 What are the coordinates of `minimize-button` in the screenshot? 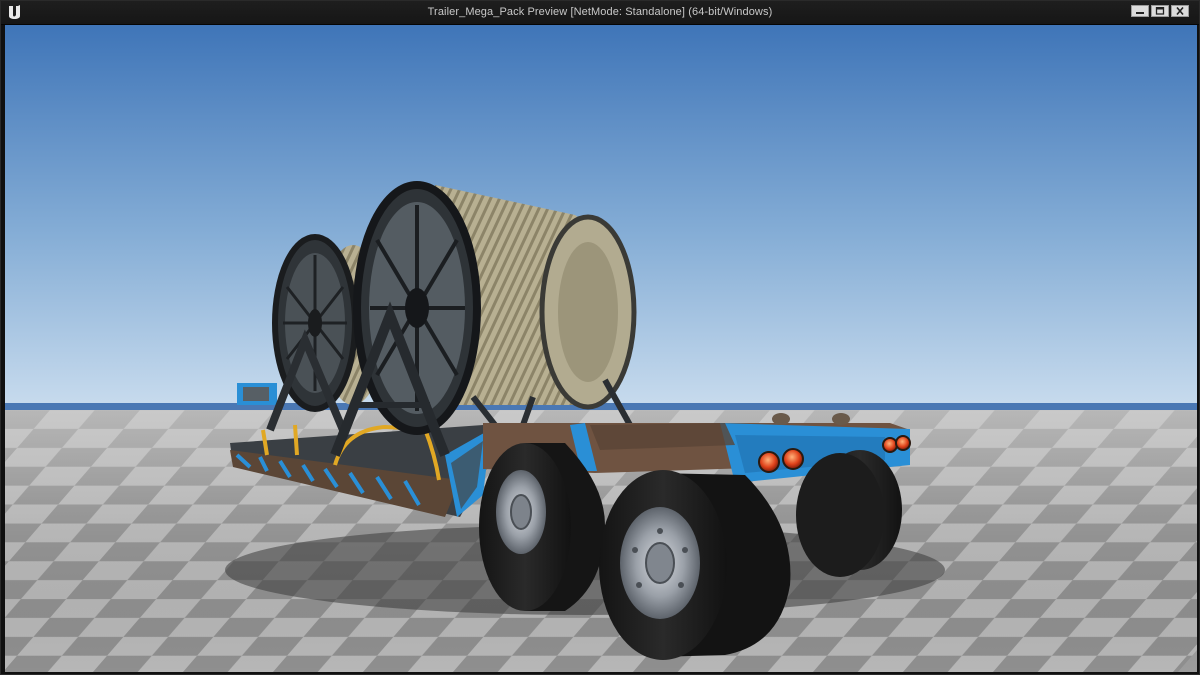 It's located at (1140, 11).